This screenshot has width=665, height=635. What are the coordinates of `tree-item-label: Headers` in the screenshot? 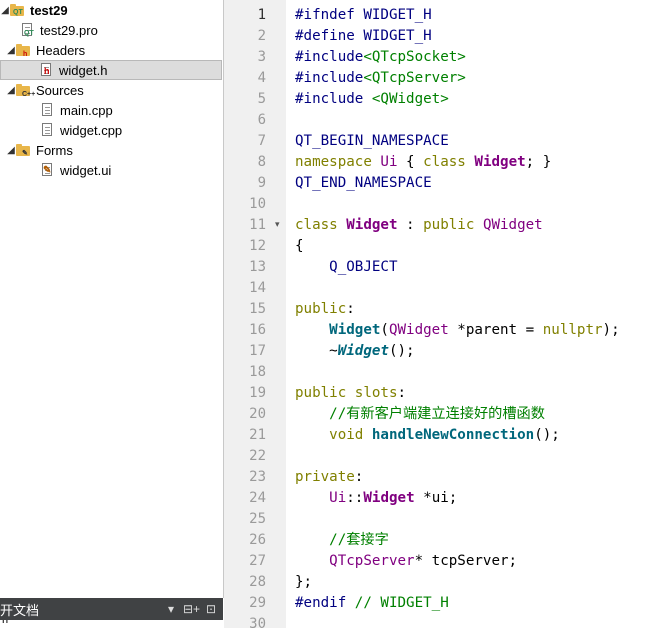 It's located at (61, 50).